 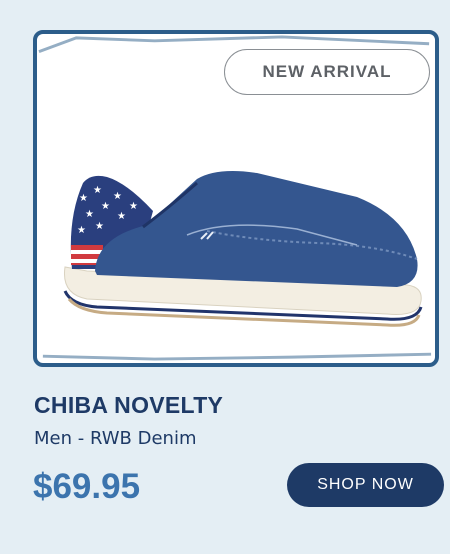 I want to click on product-name: CHIBA NOVELTY, so click(x=128, y=405).